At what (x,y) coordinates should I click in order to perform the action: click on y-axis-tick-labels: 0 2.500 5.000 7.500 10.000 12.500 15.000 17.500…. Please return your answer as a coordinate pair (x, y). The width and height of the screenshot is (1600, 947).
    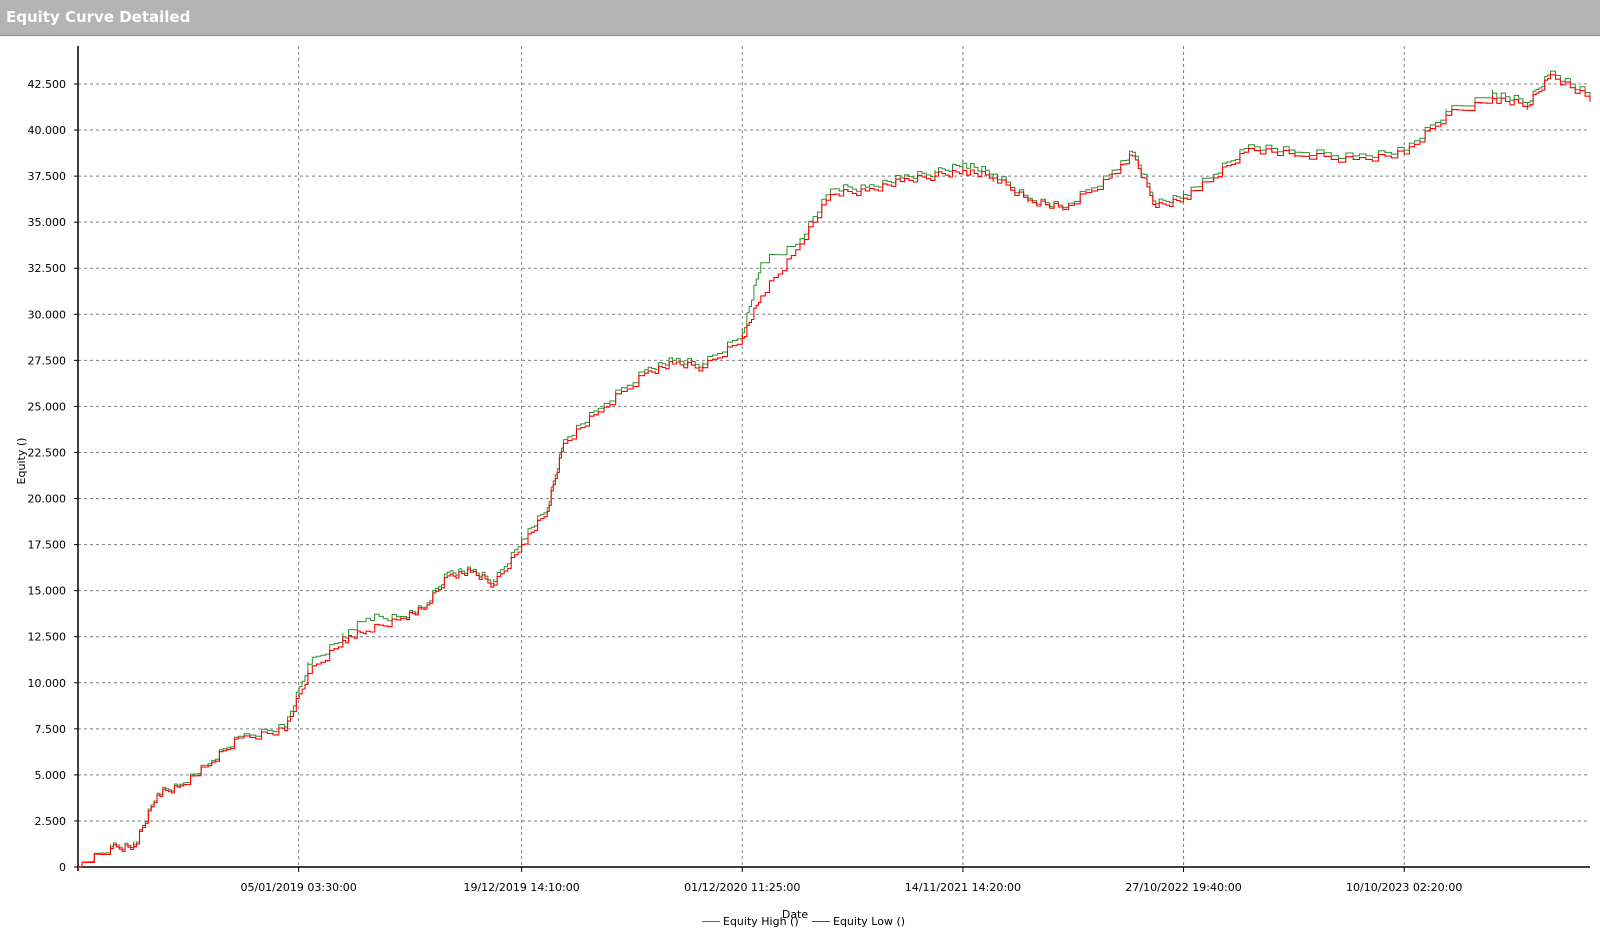
    Looking at the image, I should click on (47, 476).